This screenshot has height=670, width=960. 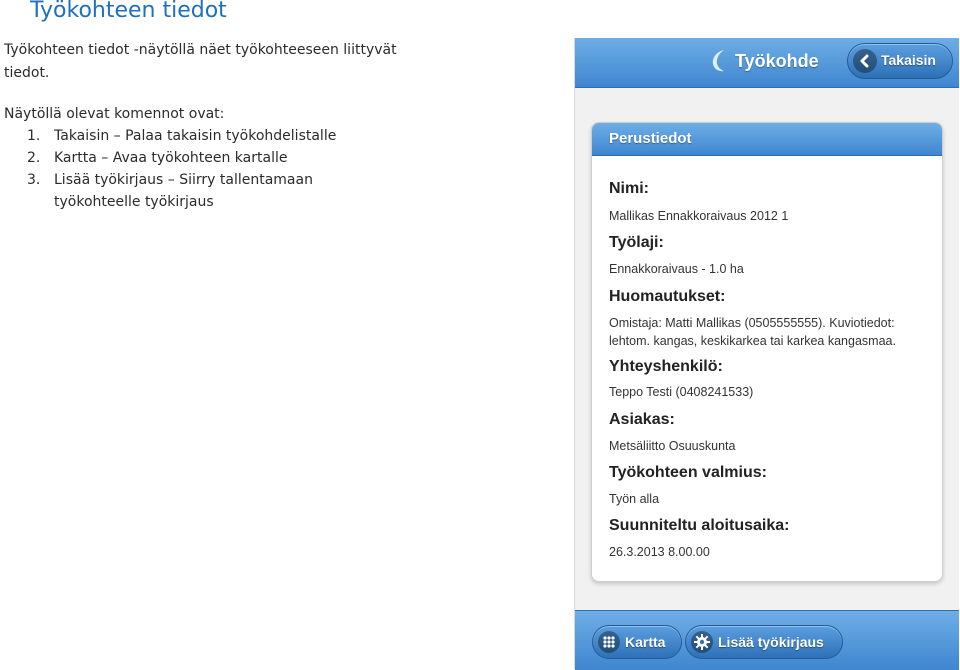 I want to click on field-value-name: Mallikas Ennakkoraivaus 2012 1, so click(x=699, y=216).